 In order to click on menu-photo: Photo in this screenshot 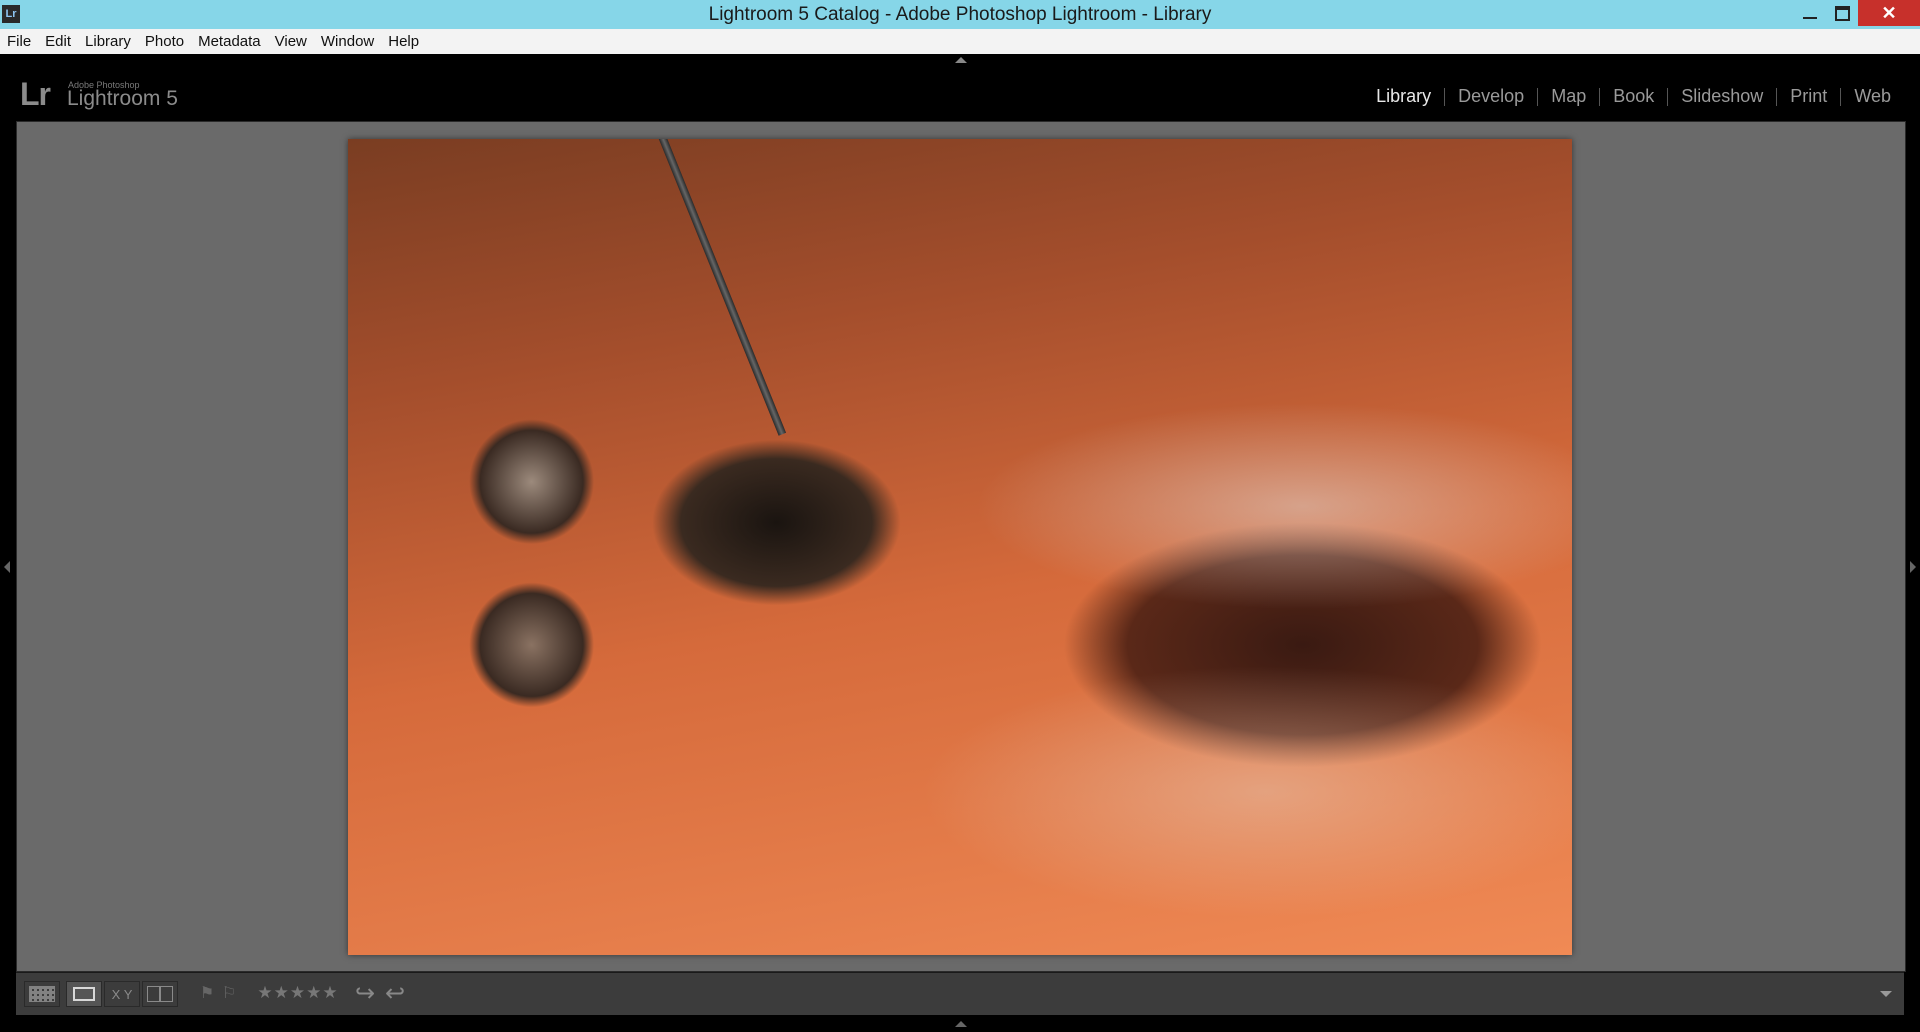, I will do `click(164, 41)`.